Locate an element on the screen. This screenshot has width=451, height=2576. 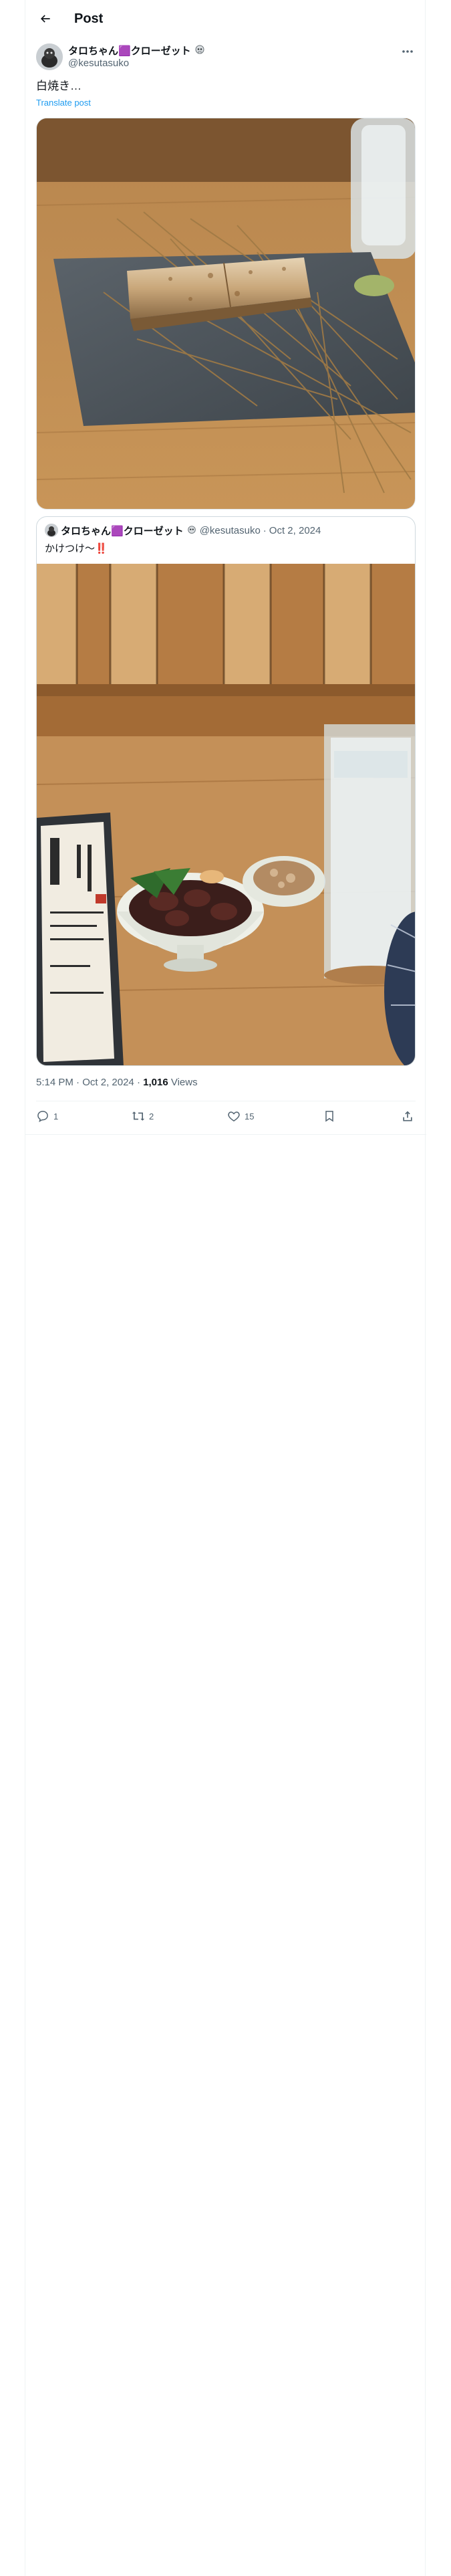
share-button is located at coordinates (407, 1116).